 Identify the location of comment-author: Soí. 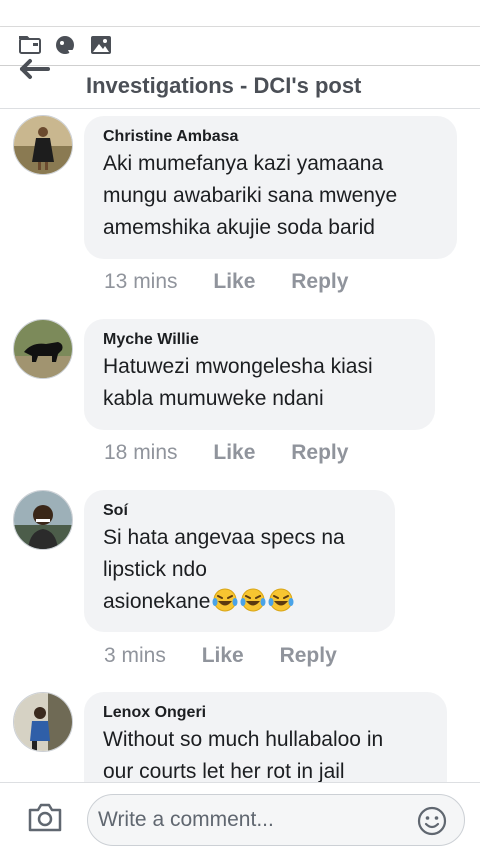
(239, 511).